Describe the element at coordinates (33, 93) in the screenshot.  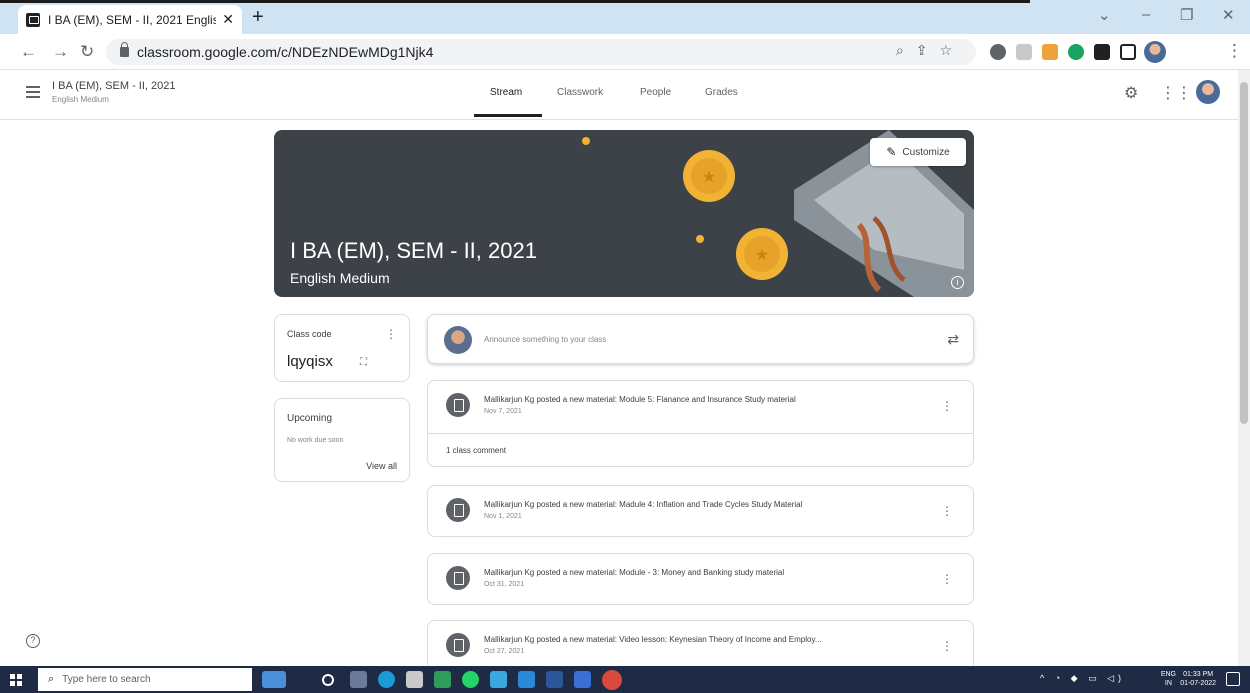
I see `menu-icon` at that location.